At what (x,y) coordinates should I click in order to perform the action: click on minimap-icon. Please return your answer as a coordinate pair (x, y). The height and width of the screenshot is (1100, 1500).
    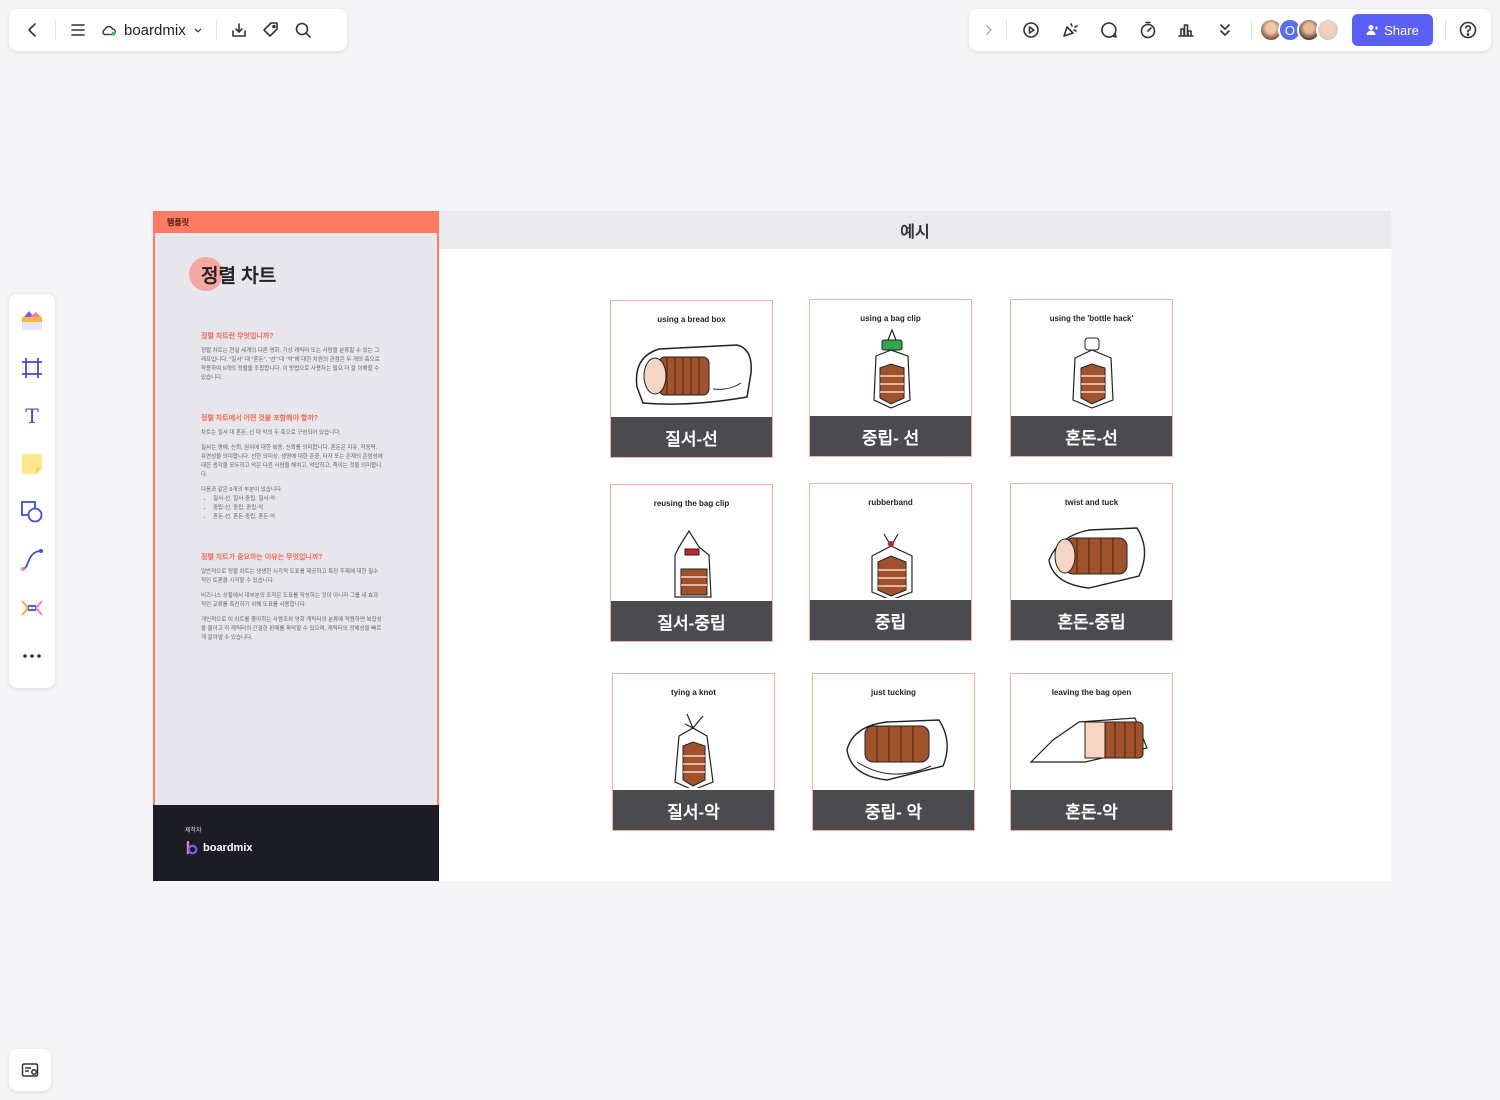
    Looking at the image, I should click on (30, 1070).